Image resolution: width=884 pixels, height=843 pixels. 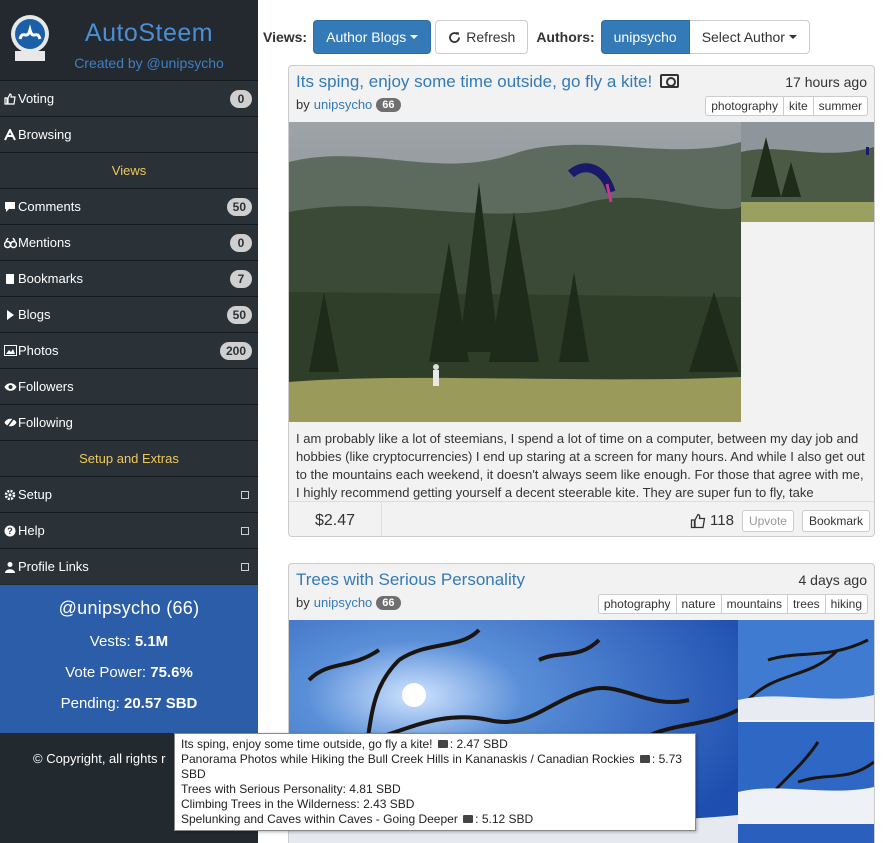 What do you see at coordinates (698, 604) in the screenshot?
I see `tag-nature: nature` at bounding box center [698, 604].